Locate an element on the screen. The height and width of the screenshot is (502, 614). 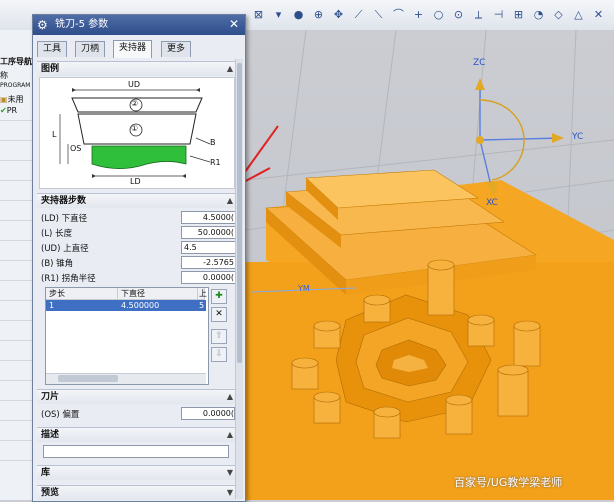
param-row-ld: (LD) 下直径 4.5000( is located at coordinates (139, 217).